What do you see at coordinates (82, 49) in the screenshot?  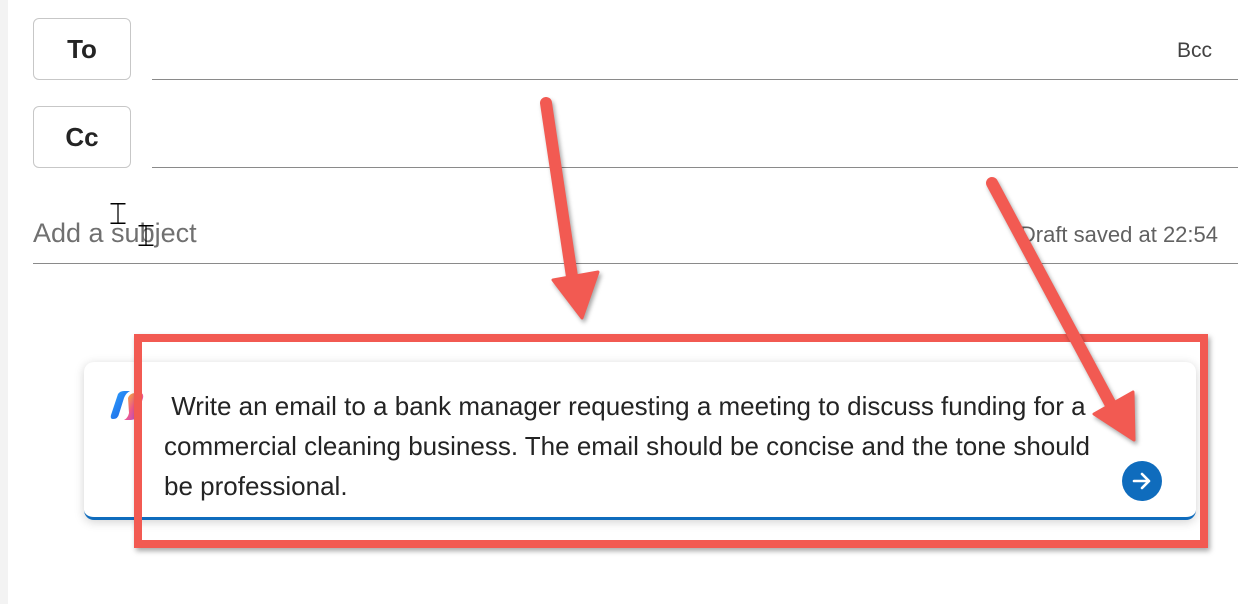 I see `to-button: To` at bounding box center [82, 49].